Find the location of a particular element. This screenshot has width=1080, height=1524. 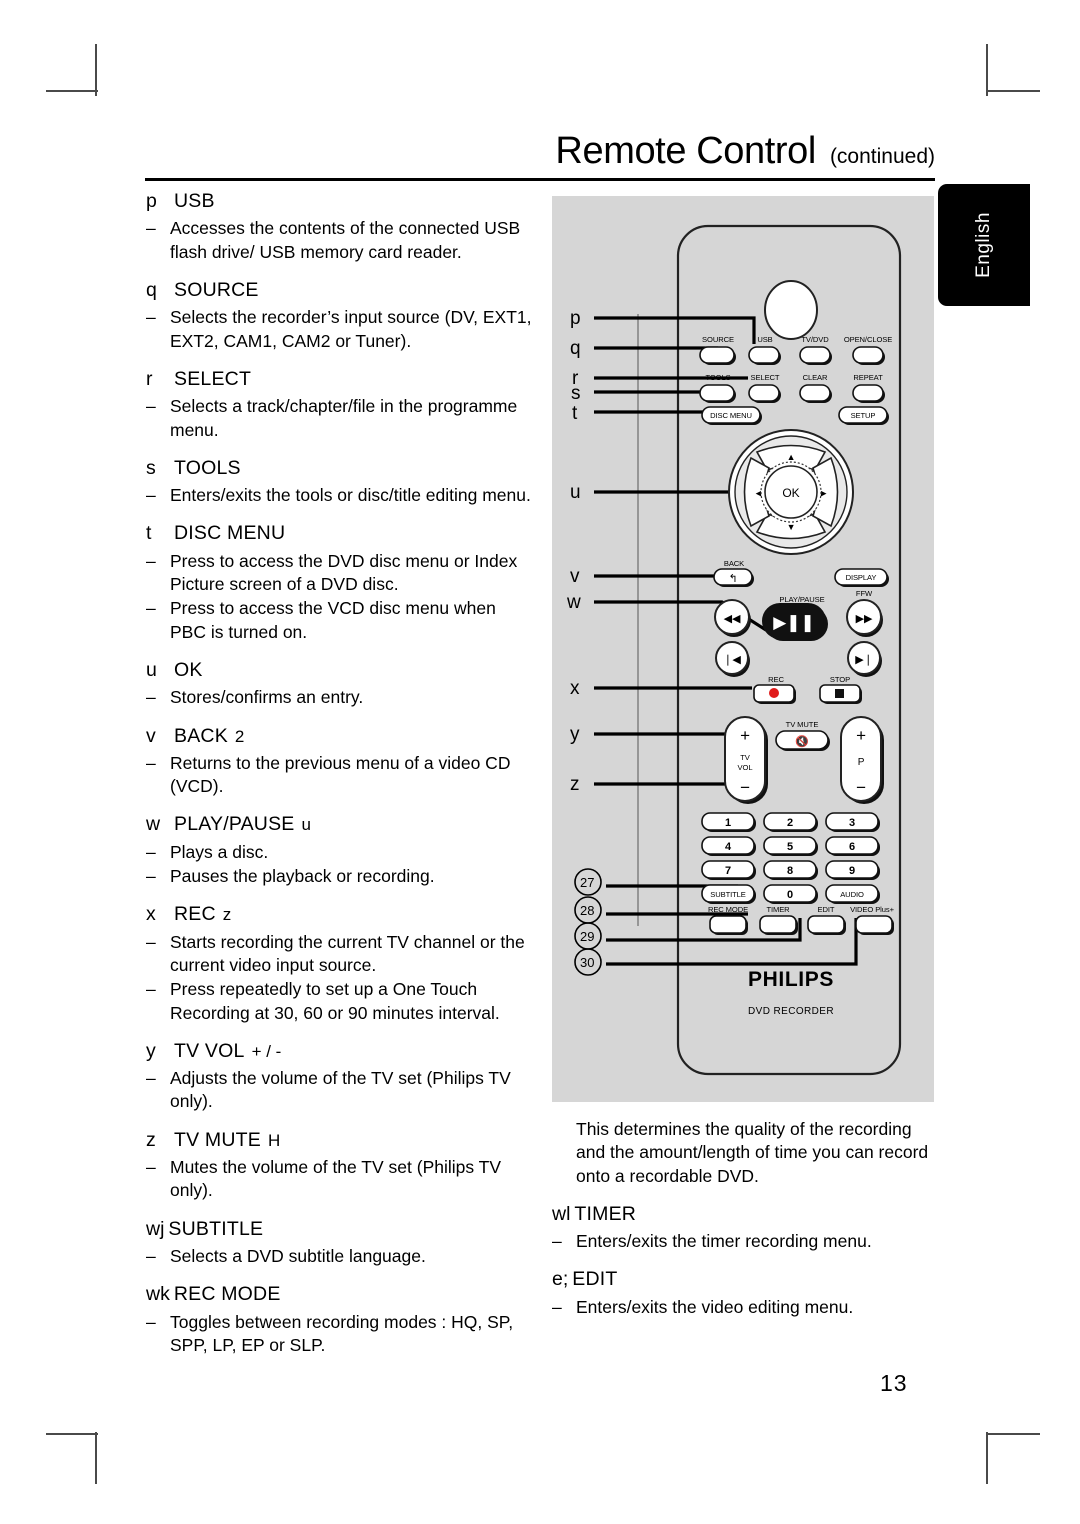

next-icon: ▶❘ is located at coordinates (863, 660).